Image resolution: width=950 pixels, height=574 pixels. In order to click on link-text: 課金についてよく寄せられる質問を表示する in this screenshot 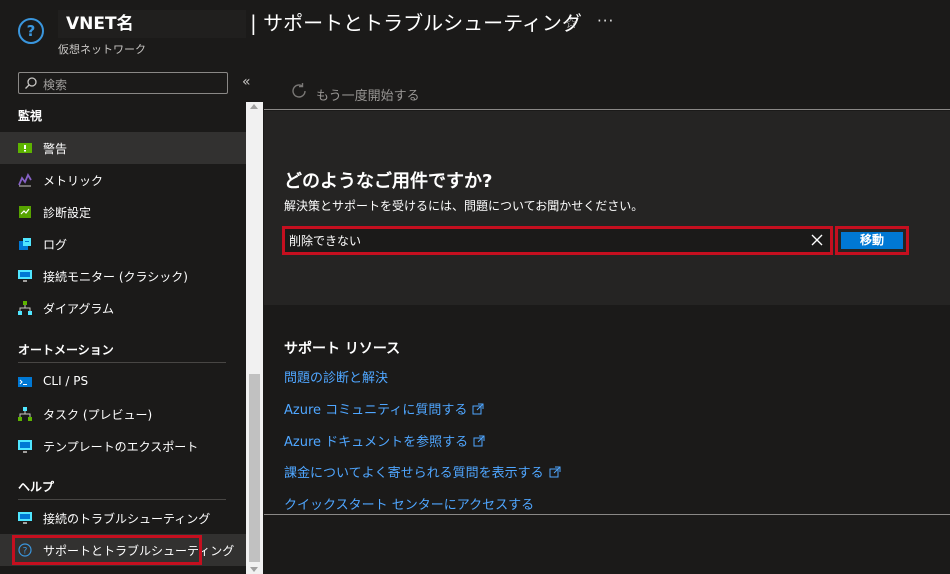, I will do `click(414, 473)`.